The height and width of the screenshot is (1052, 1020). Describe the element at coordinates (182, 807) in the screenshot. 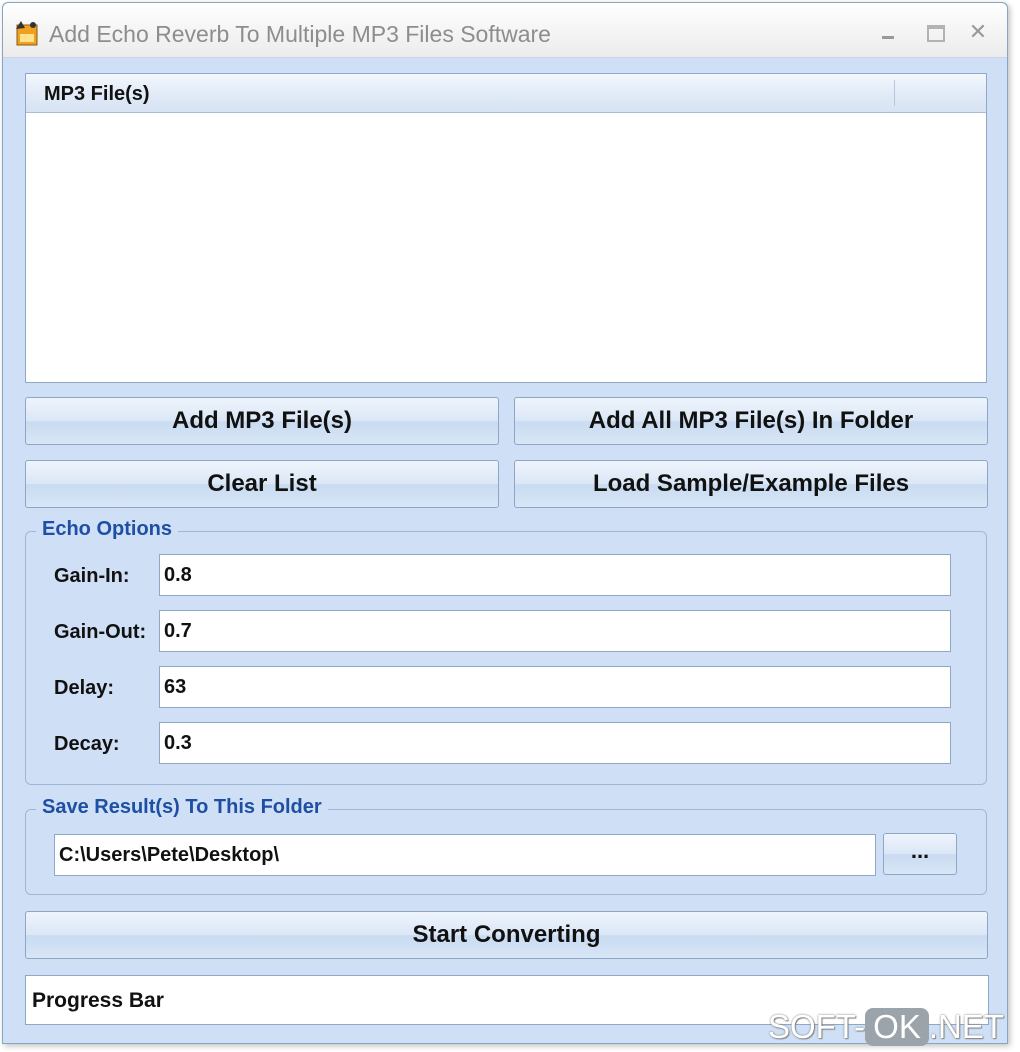

I see `save-folder-title: Save Result(s) To This Folder` at that location.